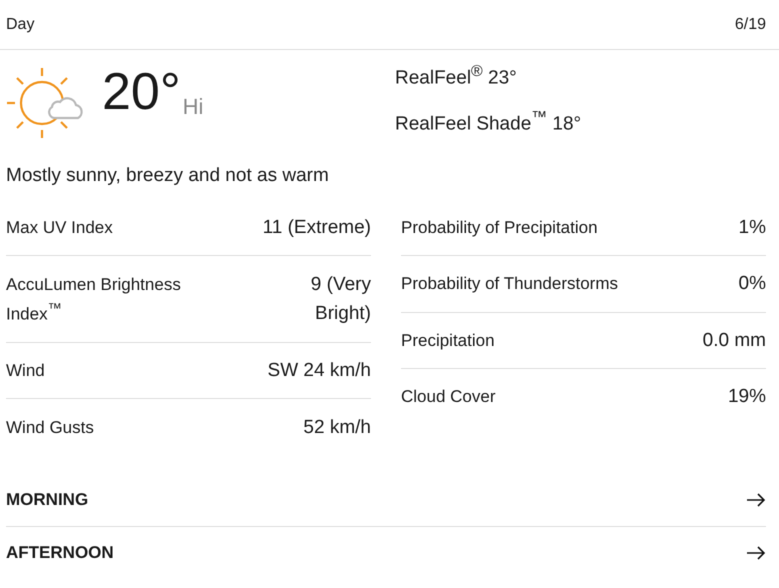  I want to click on detail-value: 0%, so click(752, 284).